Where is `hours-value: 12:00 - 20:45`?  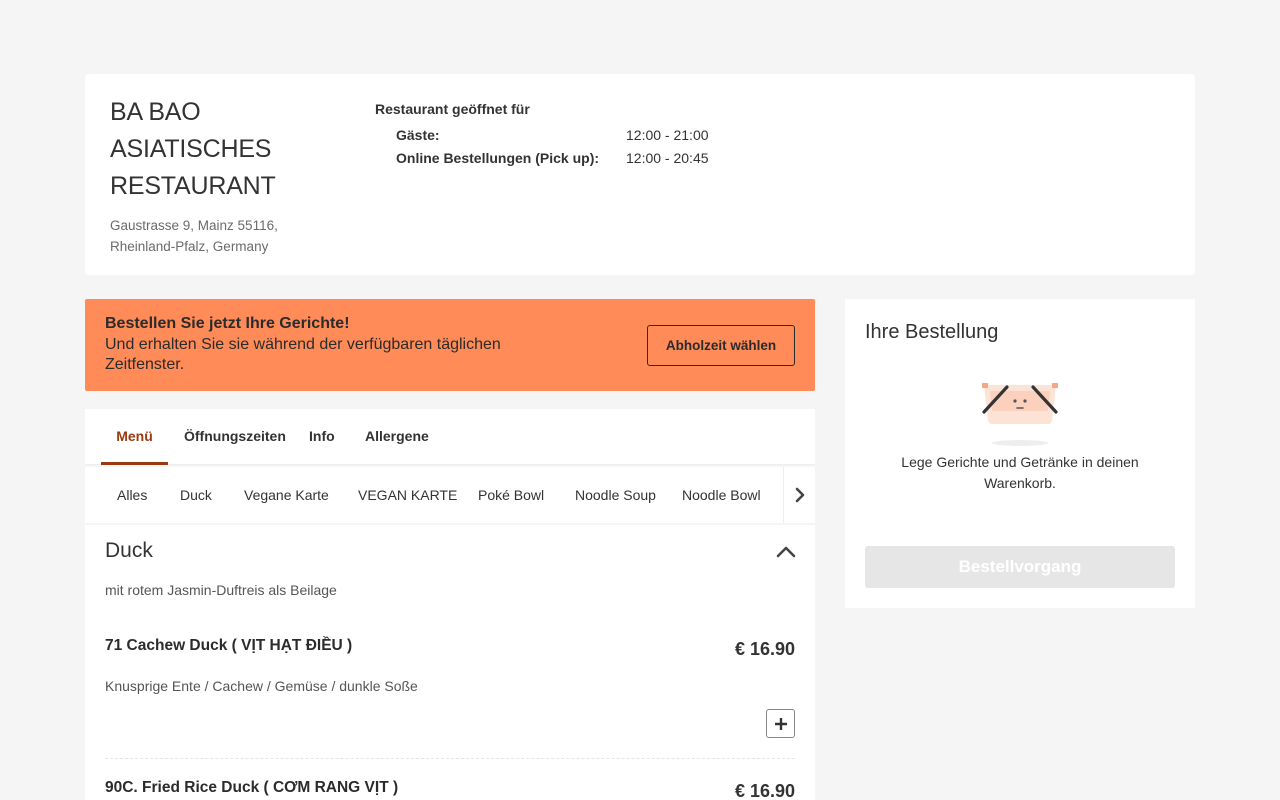
hours-value: 12:00 - 20:45 is located at coordinates (667, 158).